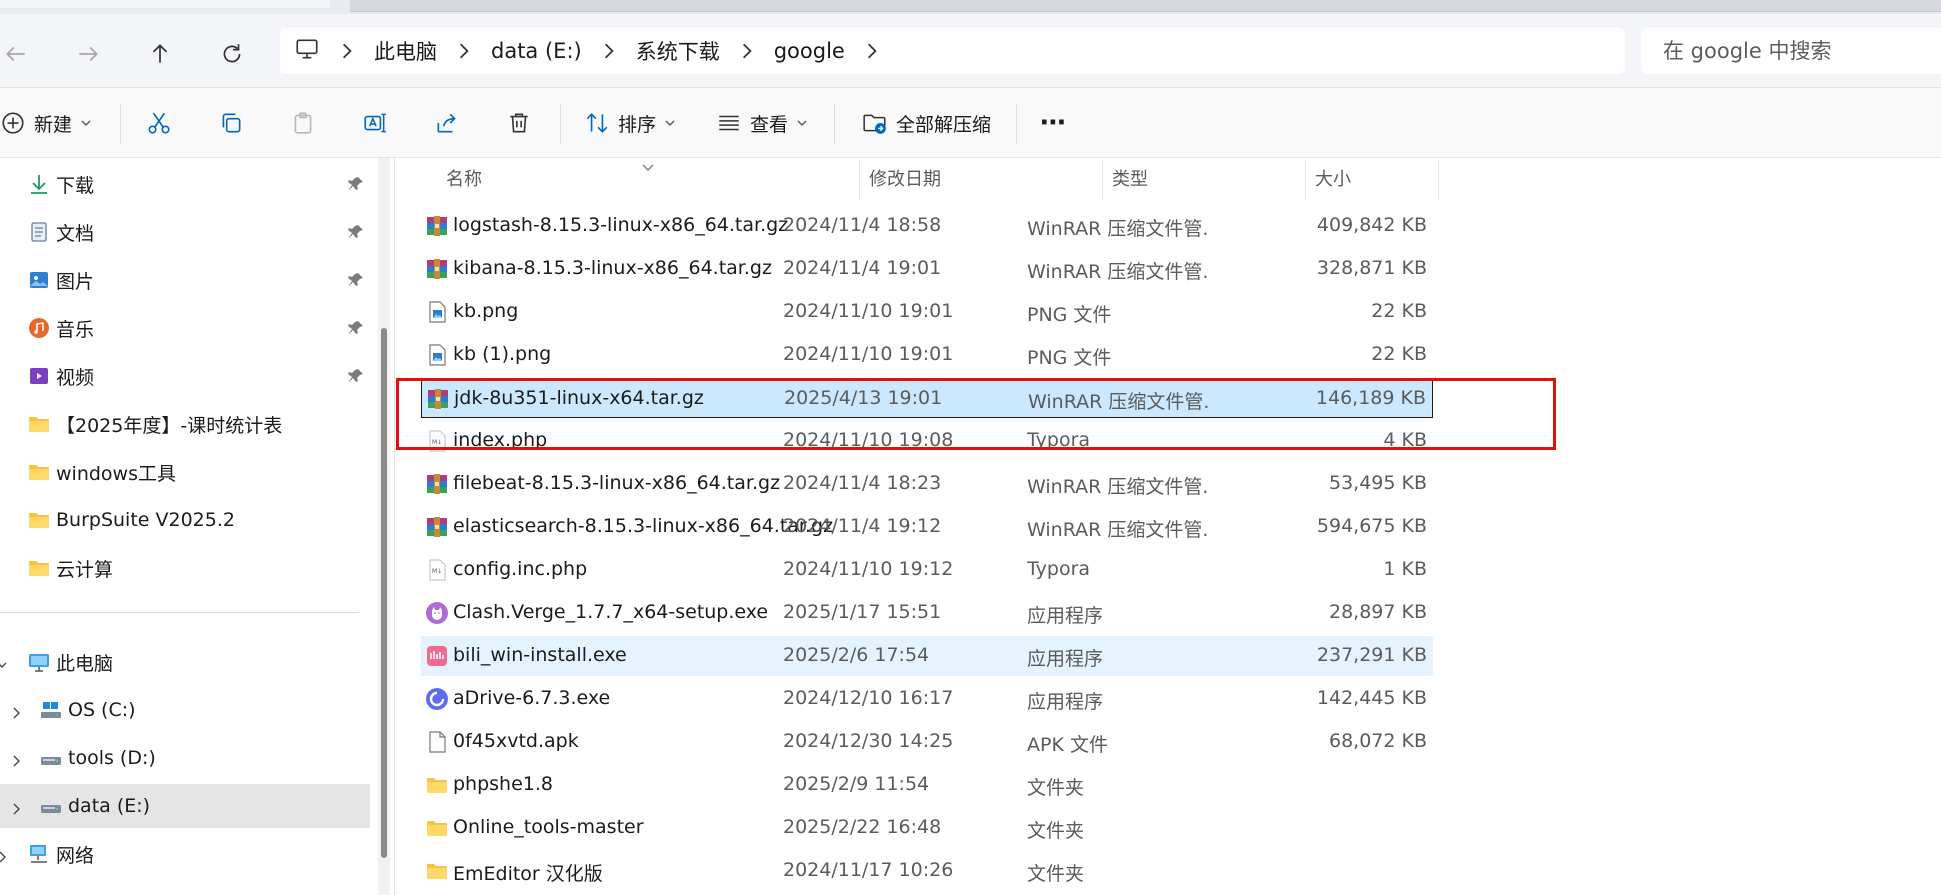 The image size is (1941, 895). What do you see at coordinates (927, 828) in the screenshot?
I see `table-row: Online_tools-master 2025/2/22 16:48 文件夹` at bounding box center [927, 828].